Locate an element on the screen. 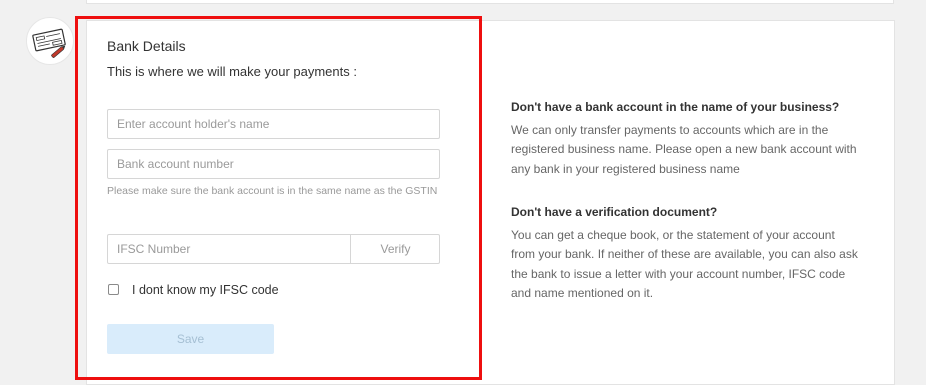 Image resolution: width=926 pixels, height=385 pixels. bank-account-number-input is located at coordinates (273, 164).